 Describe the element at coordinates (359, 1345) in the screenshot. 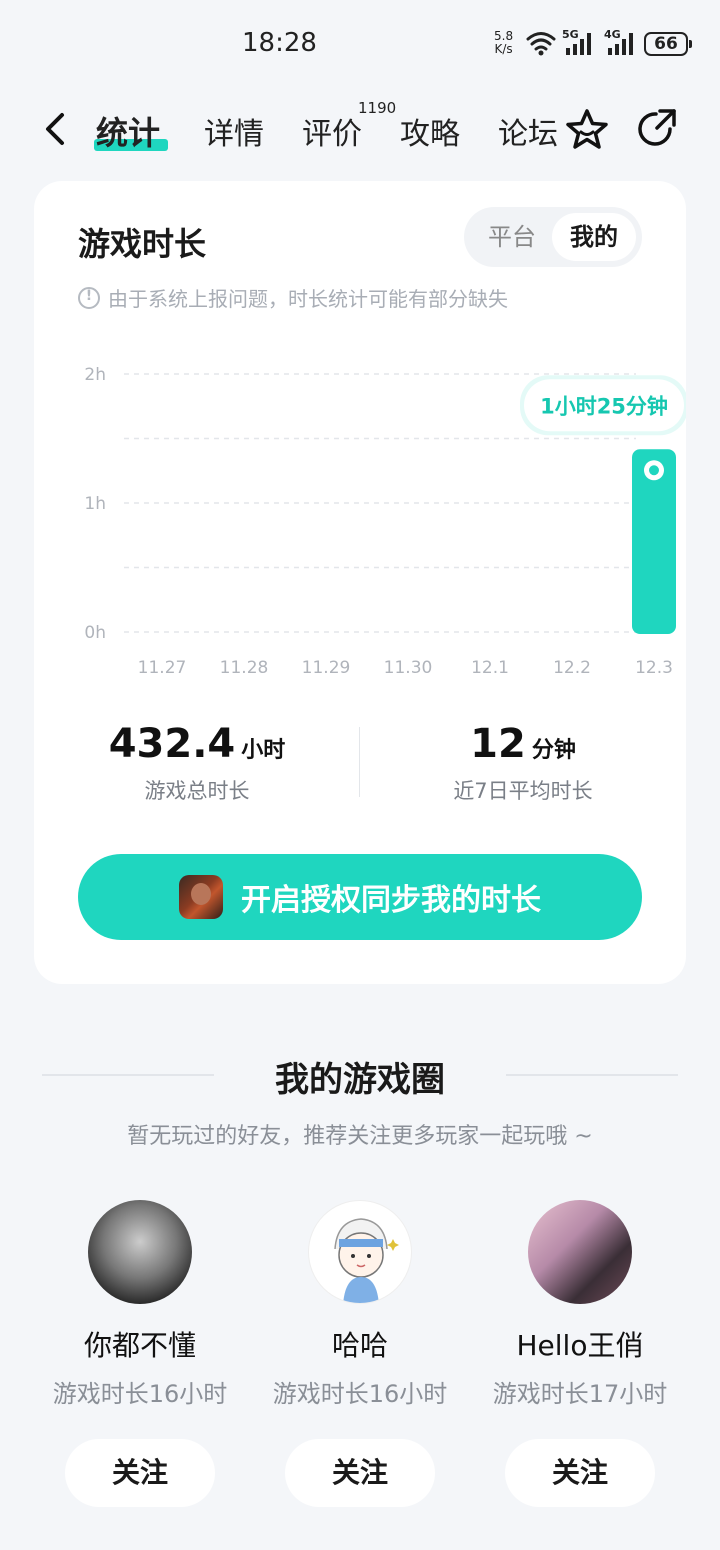

I see `friend-name: 哈哈` at that location.